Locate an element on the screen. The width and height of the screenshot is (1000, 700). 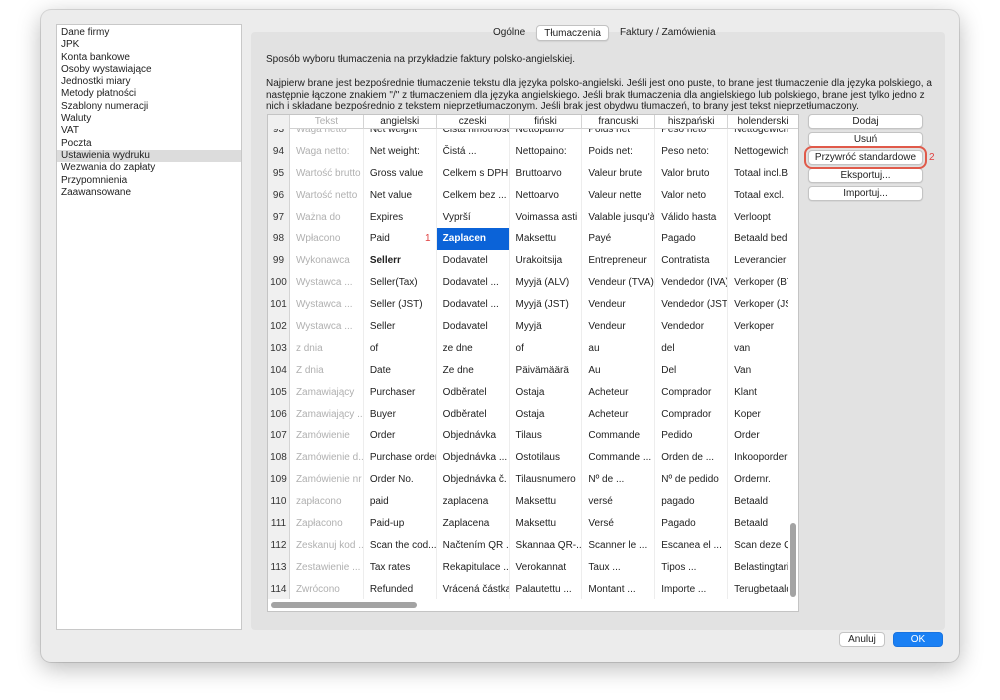
table-cell: Waga netto: is located at coordinates (327, 151).